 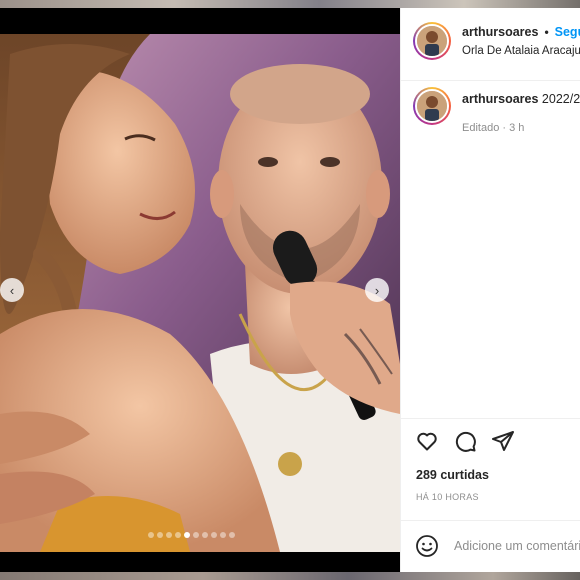 What do you see at coordinates (500, 32) in the screenshot?
I see `username-link: arthursoares` at bounding box center [500, 32].